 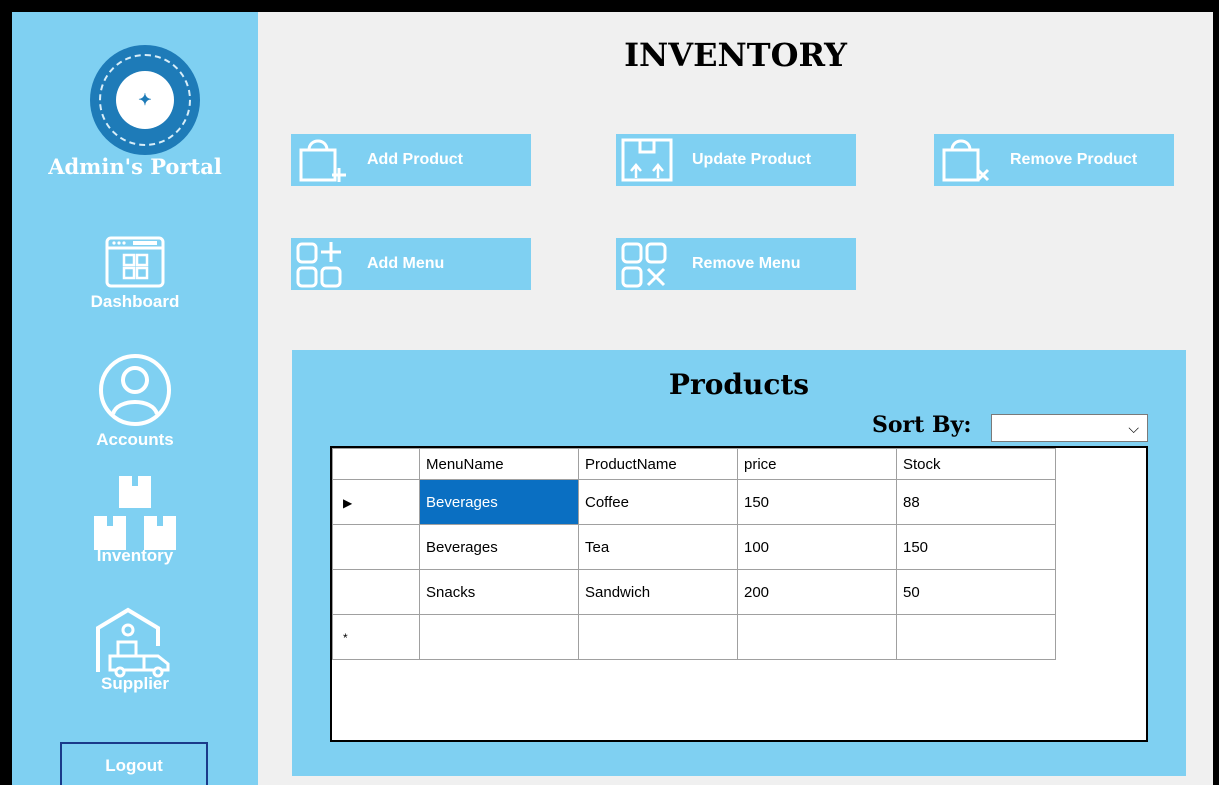 I want to click on box-arrows-icon, so click(x=647, y=160).